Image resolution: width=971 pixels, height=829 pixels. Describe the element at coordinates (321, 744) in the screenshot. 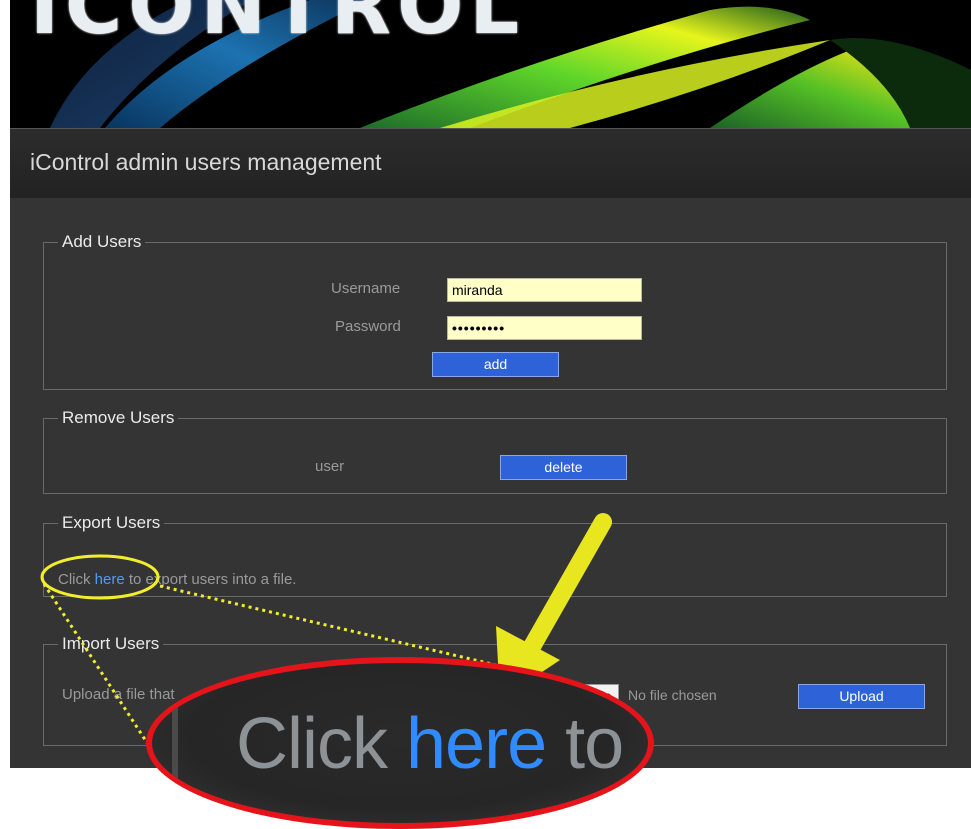

I see `zoom-prefix: Click` at that location.